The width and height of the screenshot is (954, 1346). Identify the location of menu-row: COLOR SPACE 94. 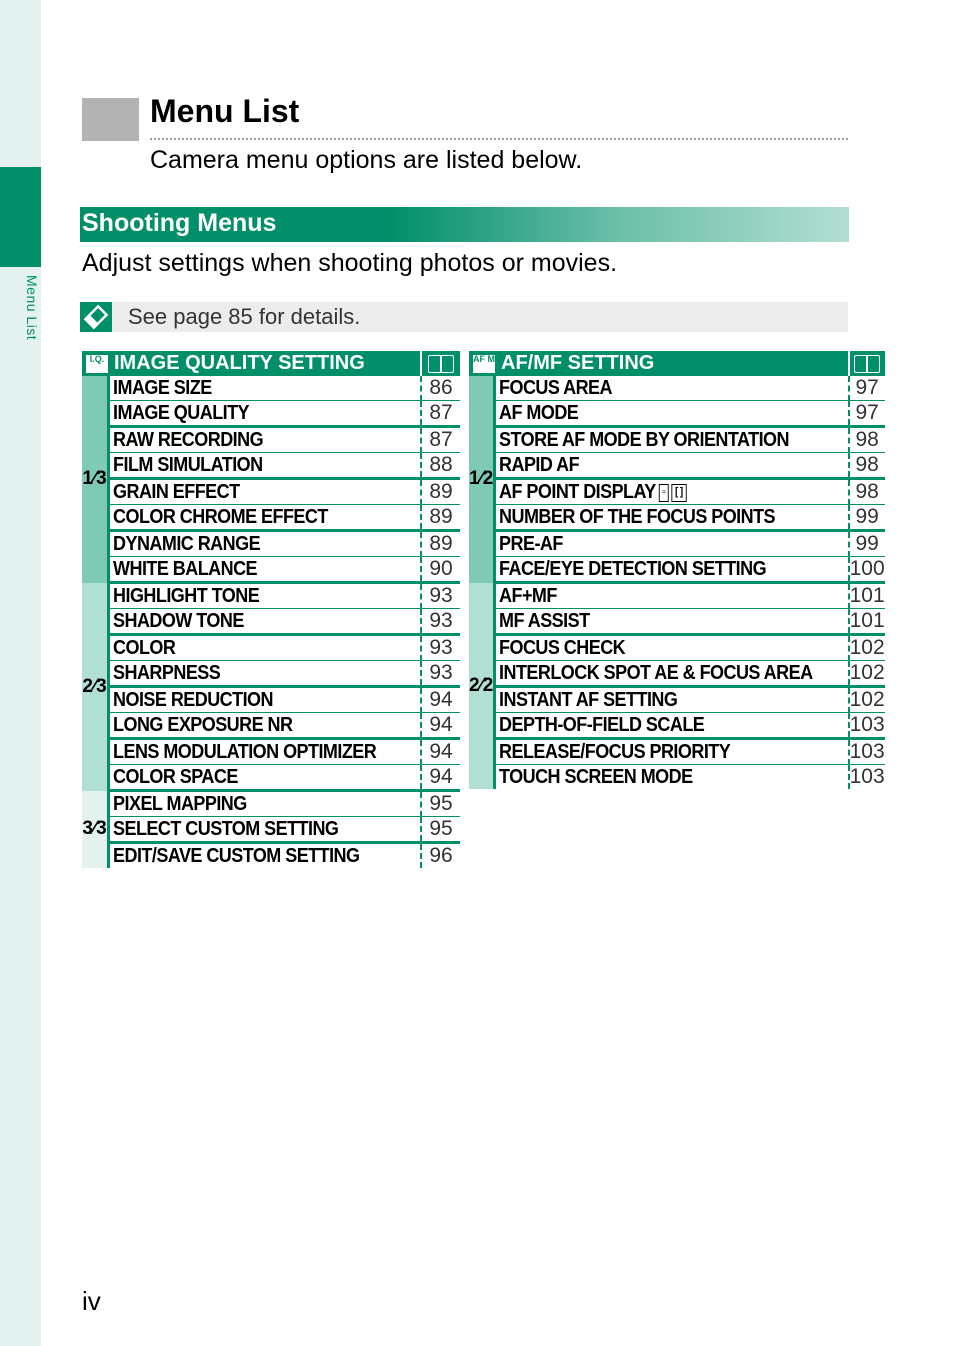
(271, 778).